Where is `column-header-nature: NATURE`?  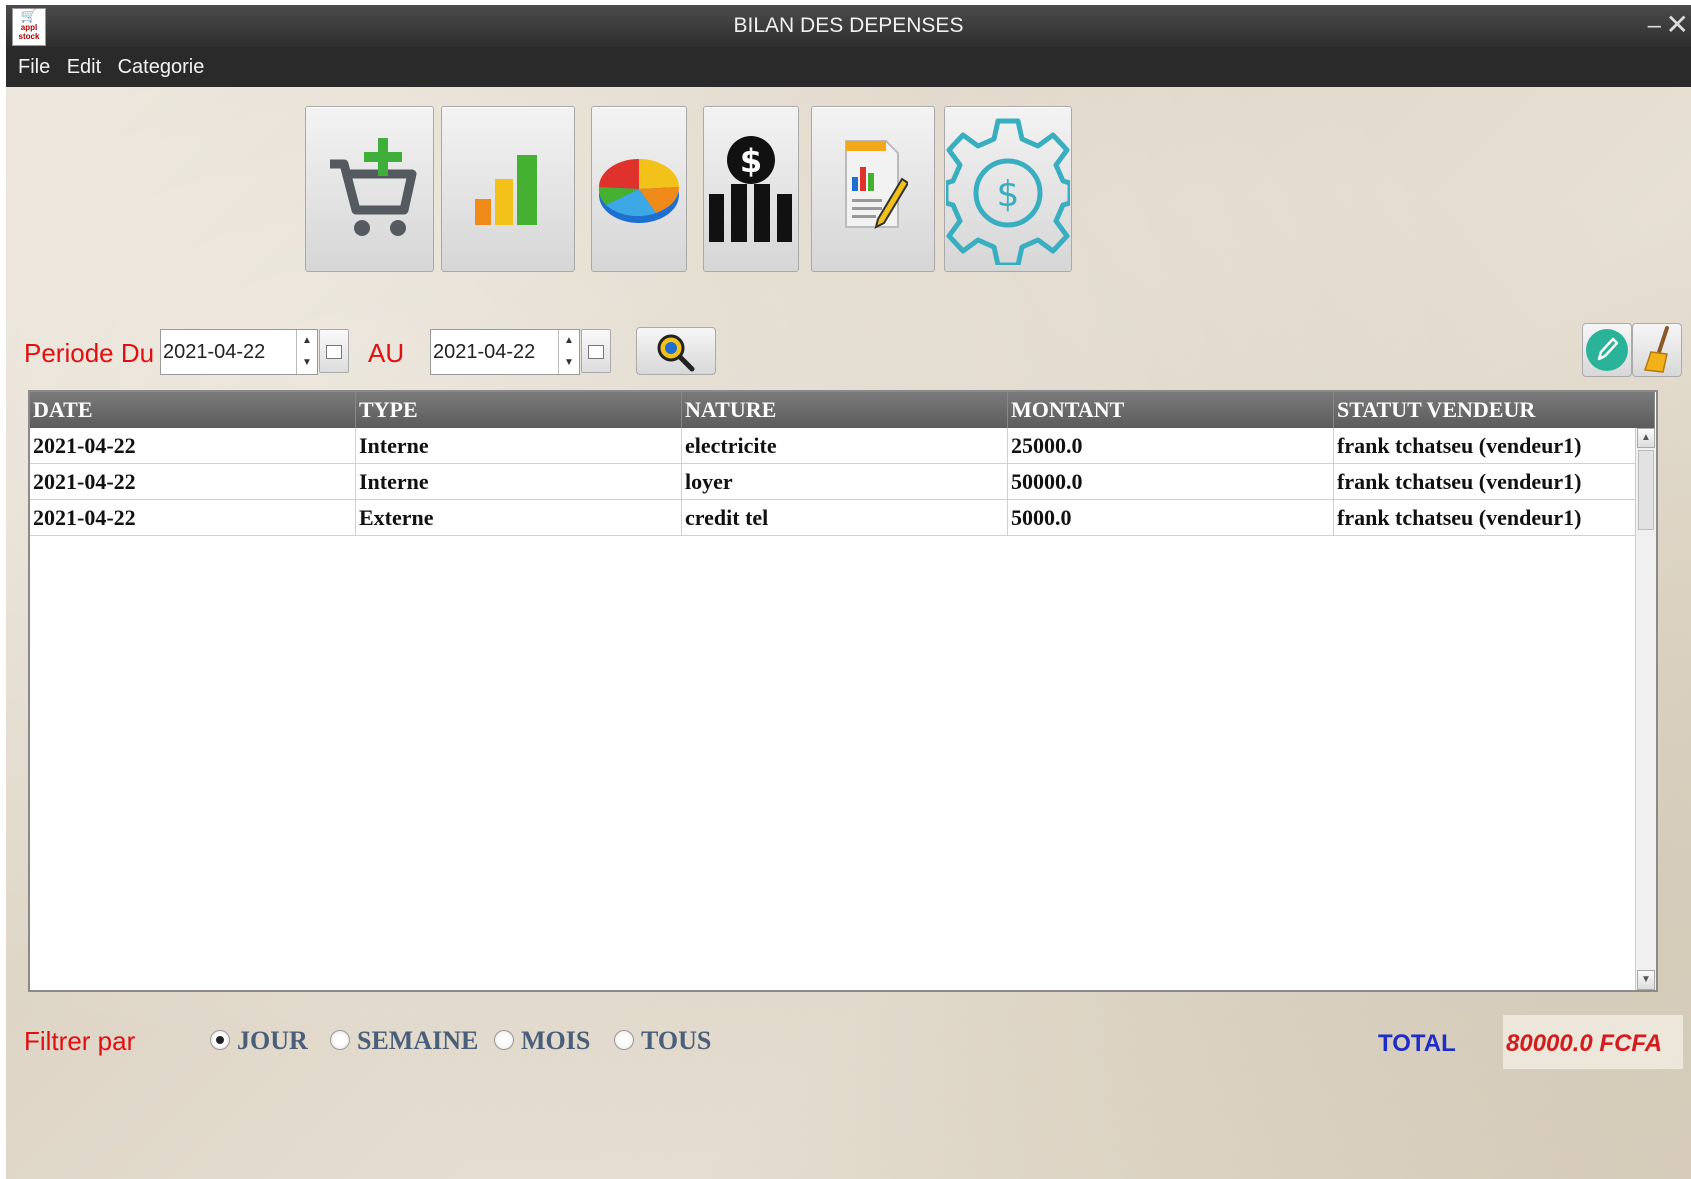 column-header-nature: NATURE is located at coordinates (844, 410).